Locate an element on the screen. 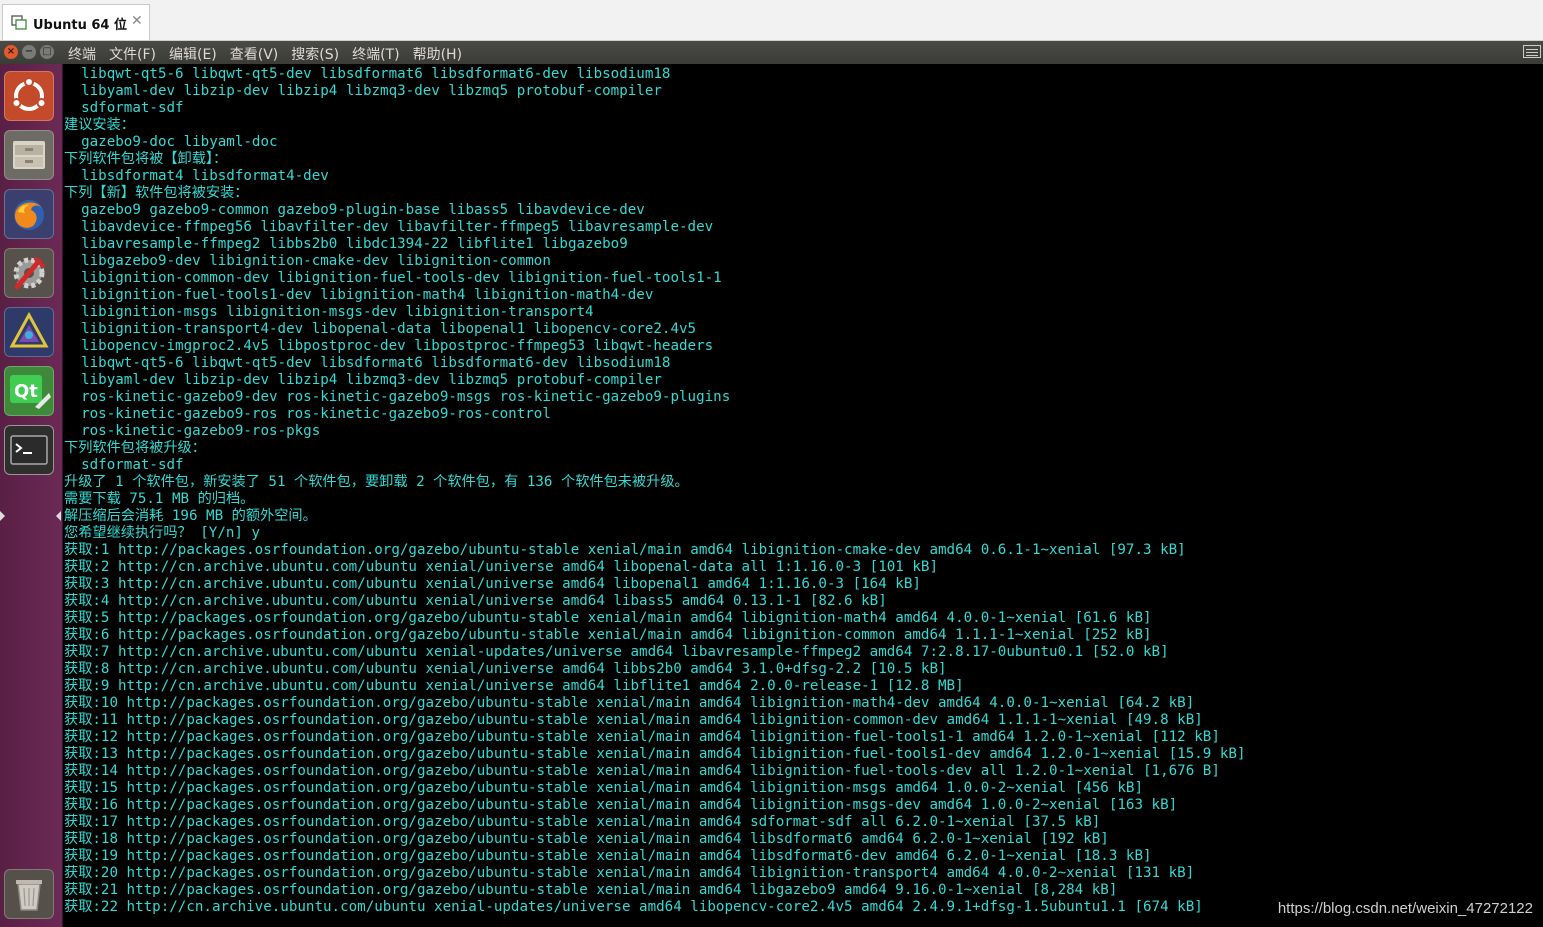 Image resolution: width=1543 pixels, height=927 pixels. qt-creator-icon: Qt is located at coordinates (29, 391).